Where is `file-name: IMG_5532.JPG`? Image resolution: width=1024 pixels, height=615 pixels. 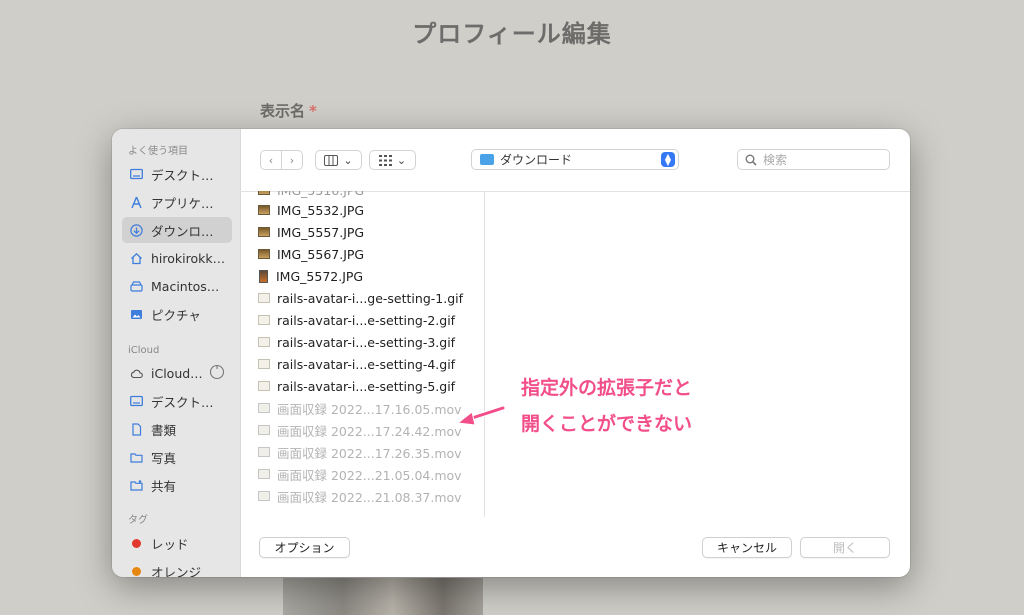
file-name: IMG_5532.JPG is located at coordinates (321, 210).